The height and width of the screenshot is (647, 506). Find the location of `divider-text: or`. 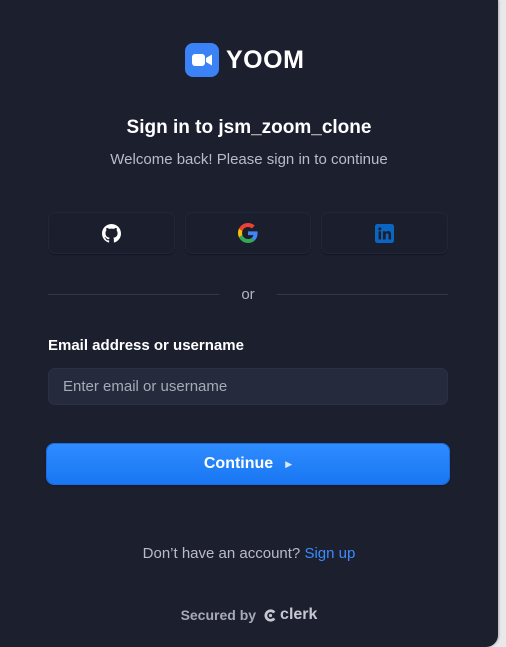

divider-text: or is located at coordinates (248, 294).